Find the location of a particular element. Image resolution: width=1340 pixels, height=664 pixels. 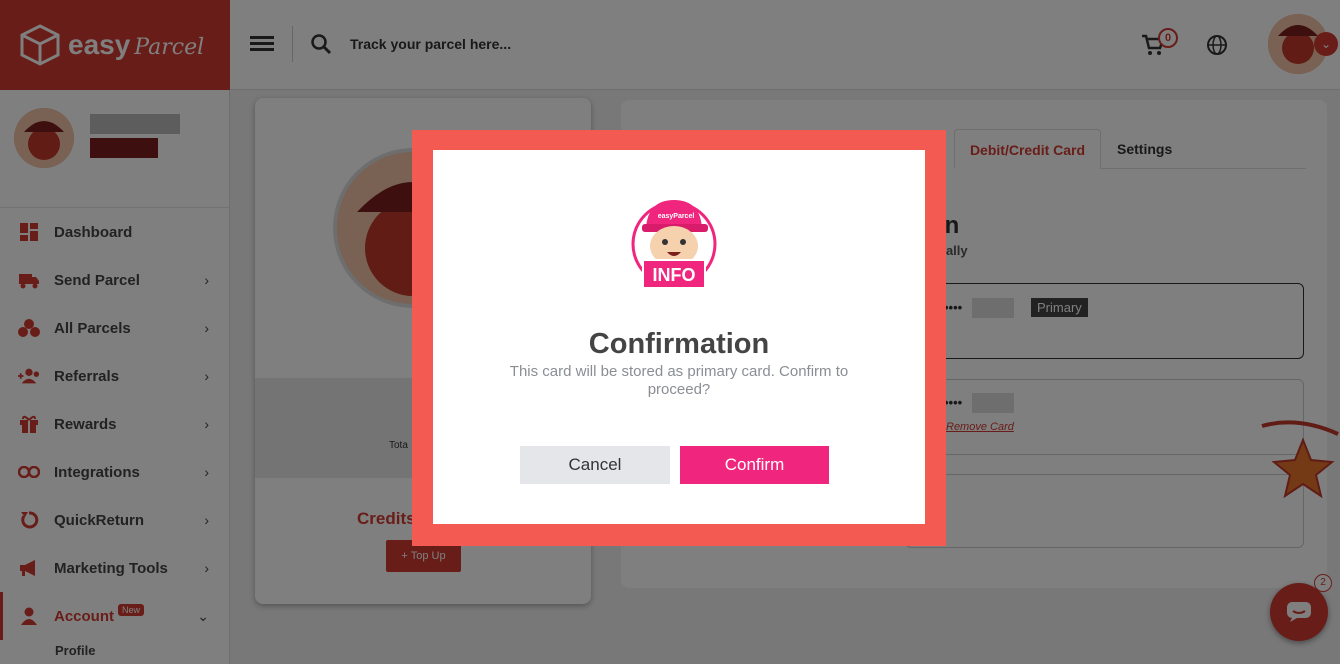

confirm-button: Confirm is located at coordinates (754, 465).